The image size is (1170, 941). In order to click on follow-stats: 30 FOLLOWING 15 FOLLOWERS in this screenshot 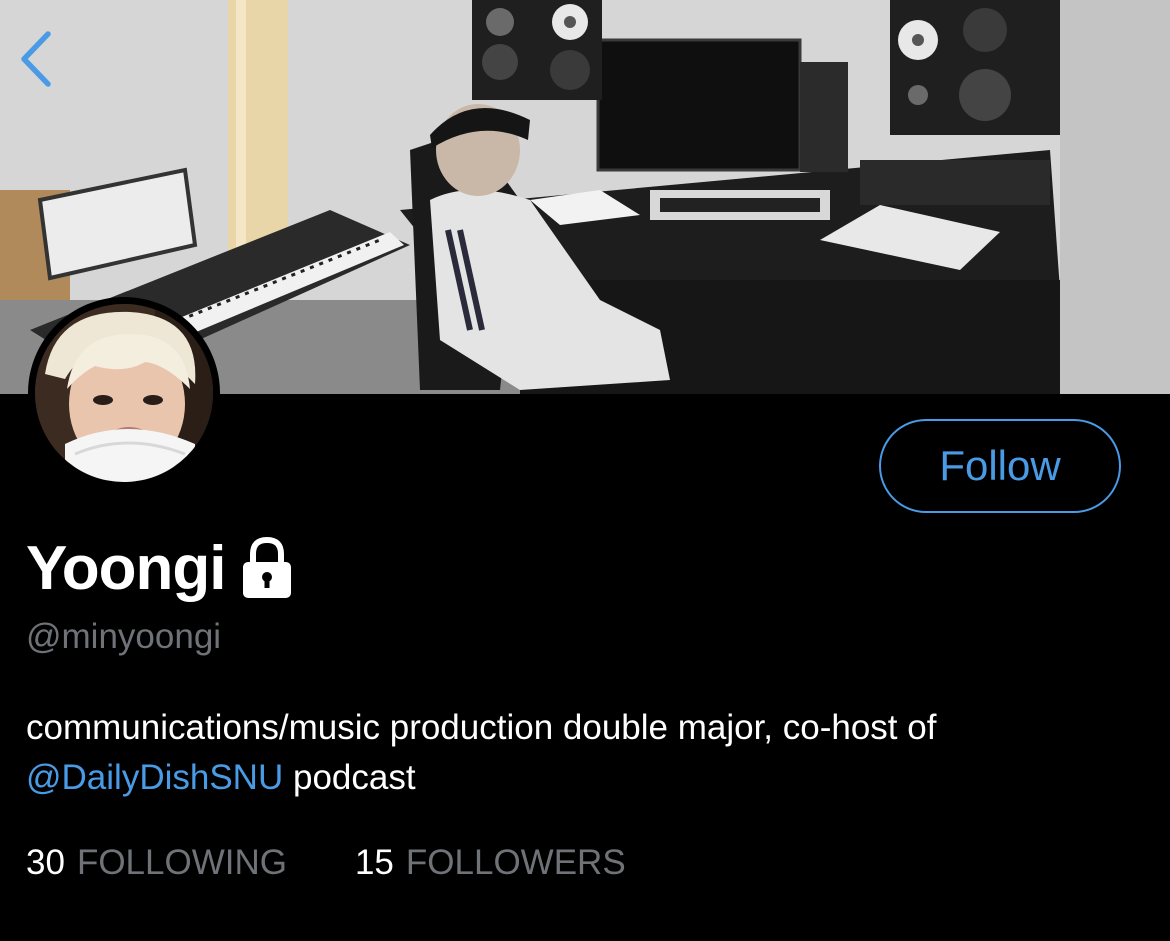, I will do `click(326, 863)`.